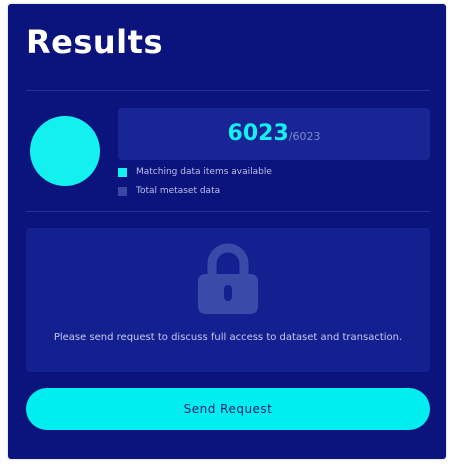  Describe the element at coordinates (228, 409) in the screenshot. I see `send-request-button: Send Request` at that location.